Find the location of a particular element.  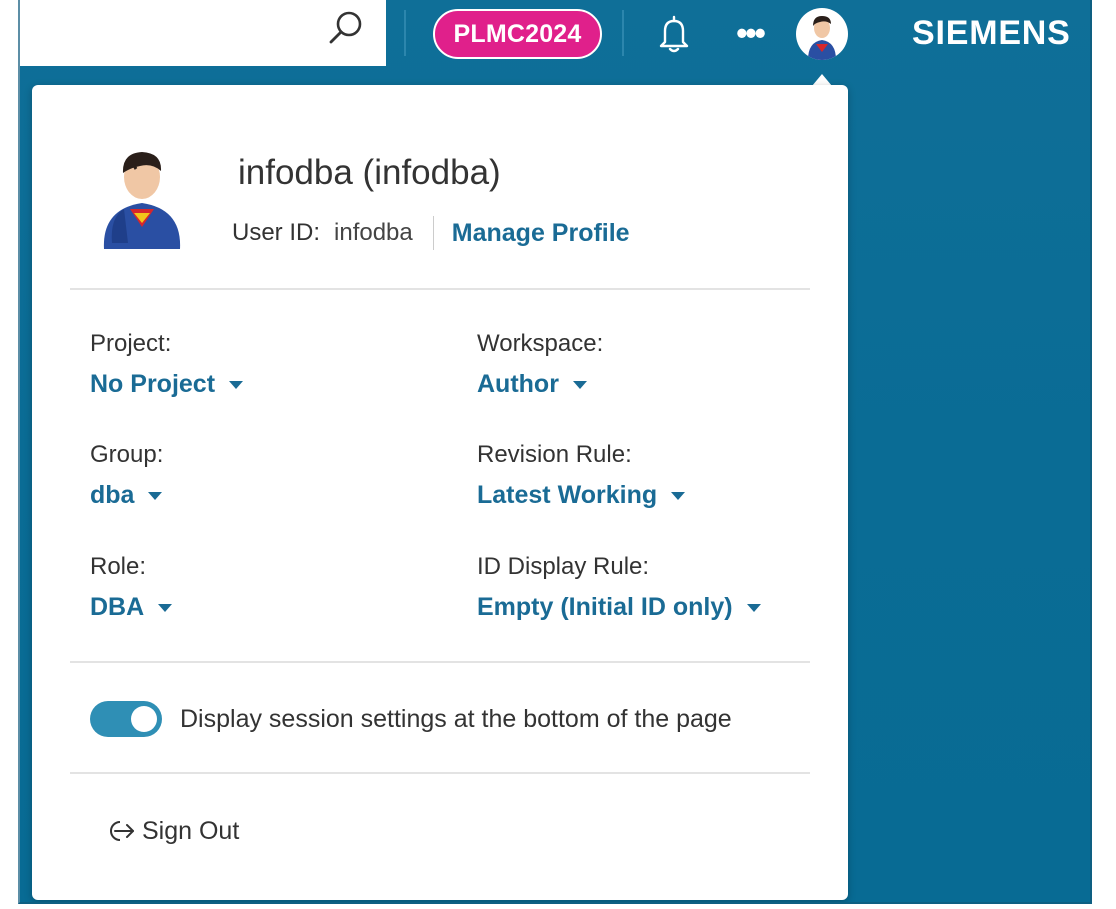

avatar is located at coordinates (822, 34).